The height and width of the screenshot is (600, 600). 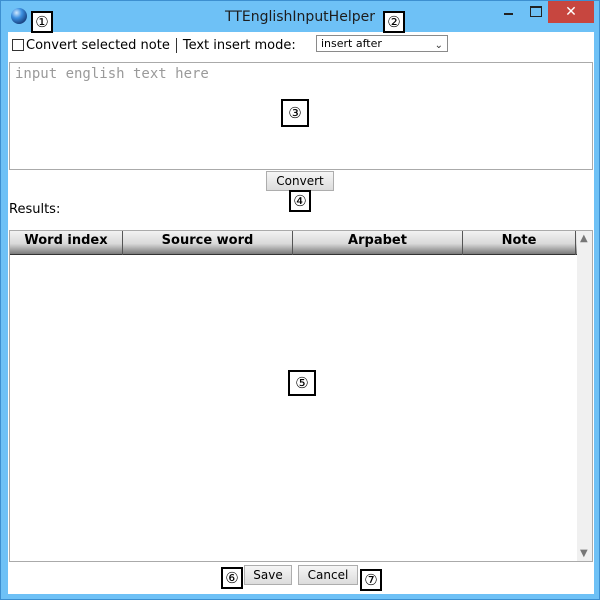 I want to click on insert-mode-select: insert after ⌄, so click(x=382, y=43).